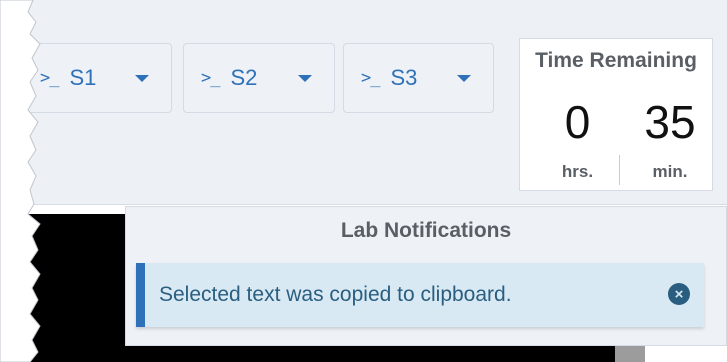 This screenshot has height=362, width=727. I want to click on time-remaining-panel: Time Remaining 0 35 hrs. min., so click(616, 114).